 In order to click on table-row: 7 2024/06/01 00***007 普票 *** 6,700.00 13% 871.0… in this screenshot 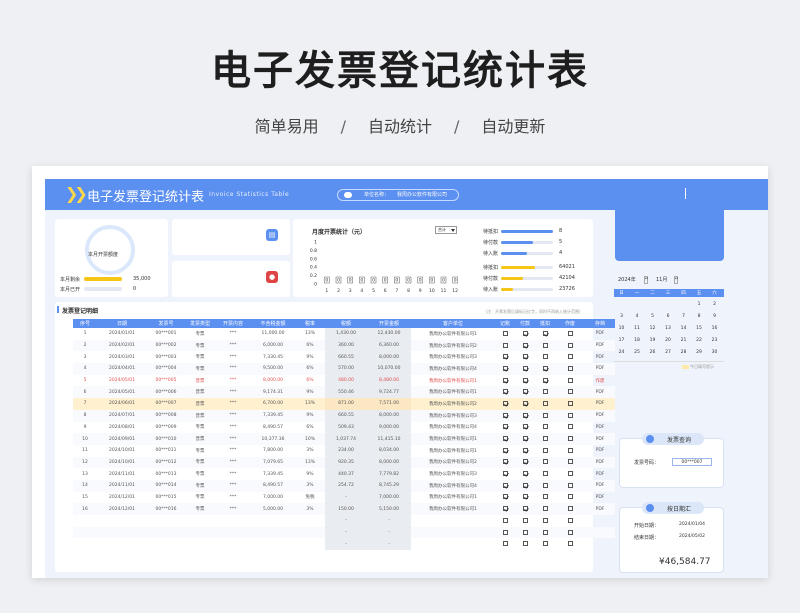, I will do `click(344, 404)`.